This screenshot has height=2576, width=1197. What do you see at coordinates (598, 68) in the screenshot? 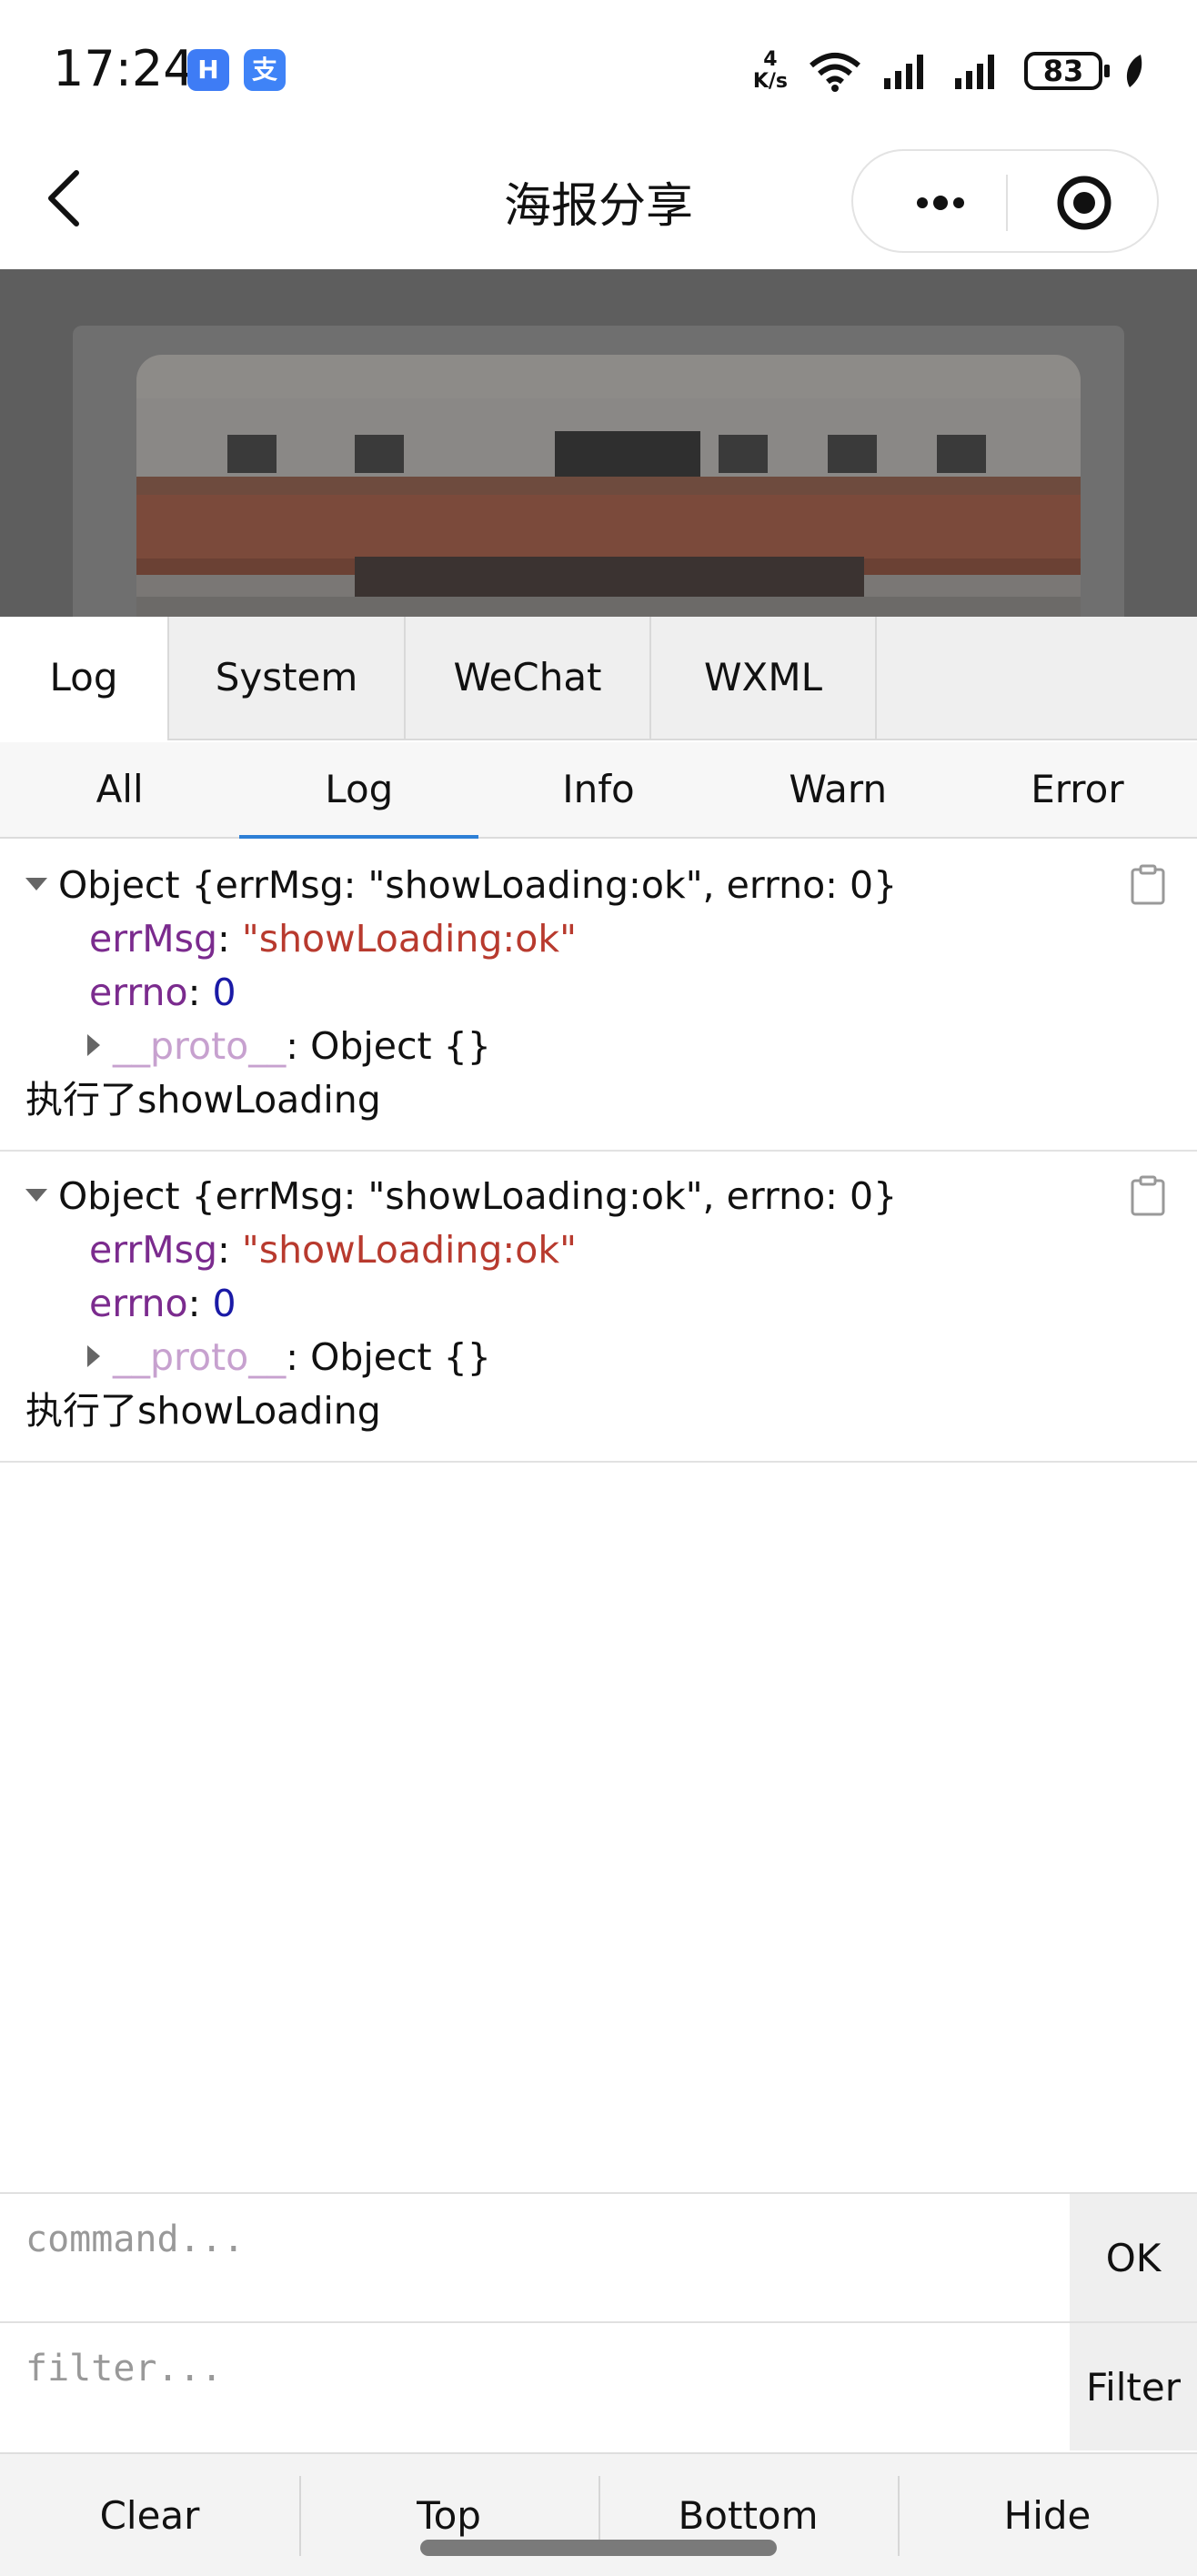
I see `status-bar: 17:24 H 支 4 K/s 83` at bounding box center [598, 68].